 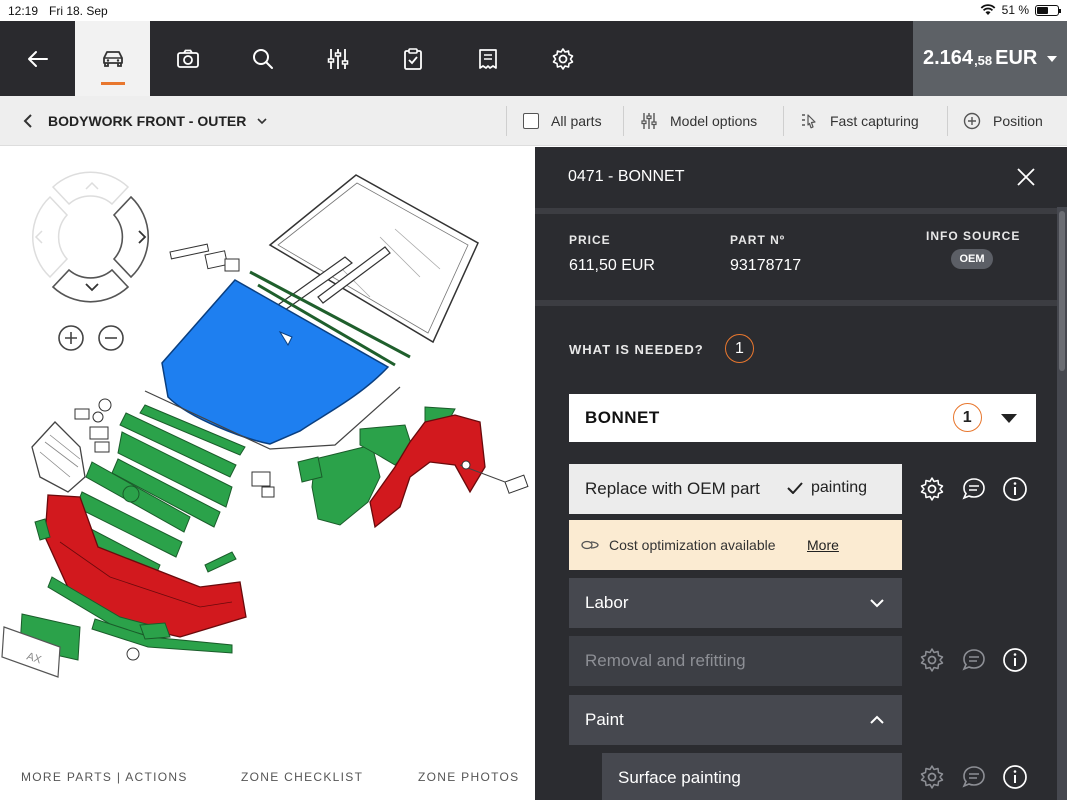 I want to click on paint-label: Paint, so click(x=604, y=719).